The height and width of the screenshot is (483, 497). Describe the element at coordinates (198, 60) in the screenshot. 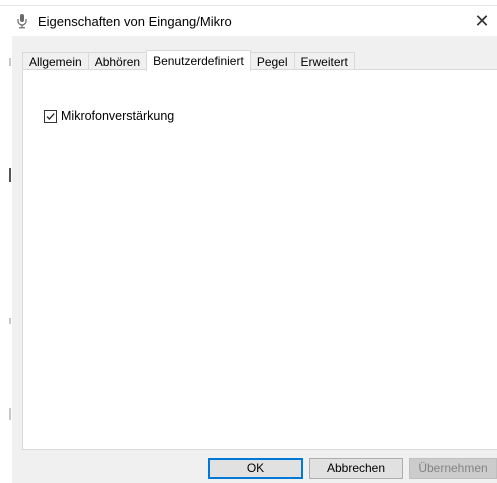

I see `tab-benutzerdefiniert: Benutzerdefiniert` at that location.